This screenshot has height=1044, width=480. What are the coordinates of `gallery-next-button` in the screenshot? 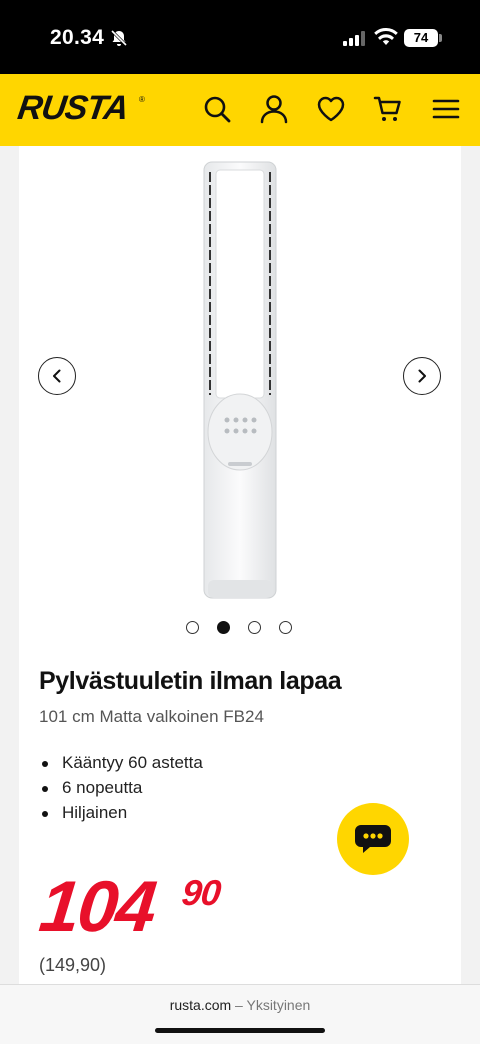 It's located at (422, 376).